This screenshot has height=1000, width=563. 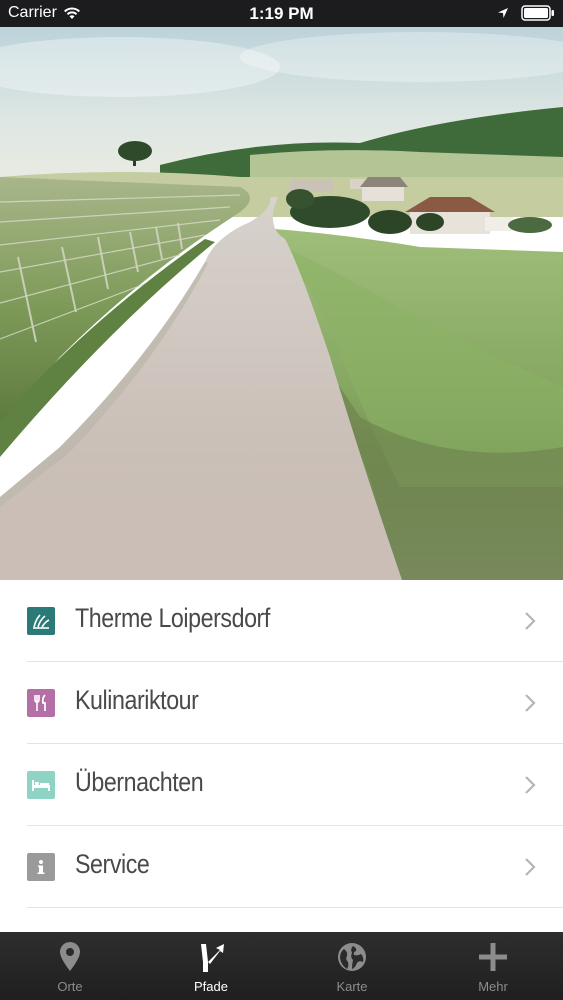 What do you see at coordinates (172, 618) in the screenshot?
I see `menu-item-label: Therme Loipersdorf` at bounding box center [172, 618].